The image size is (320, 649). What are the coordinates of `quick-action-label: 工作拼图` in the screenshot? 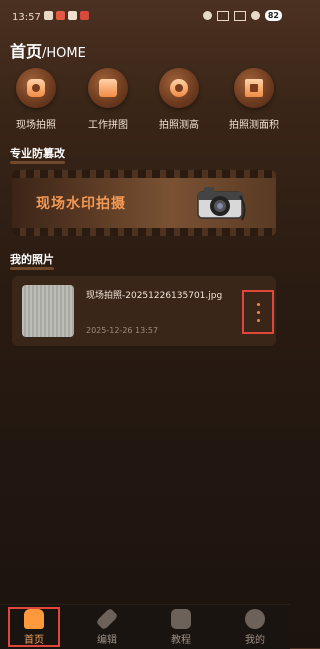 It's located at (108, 125).